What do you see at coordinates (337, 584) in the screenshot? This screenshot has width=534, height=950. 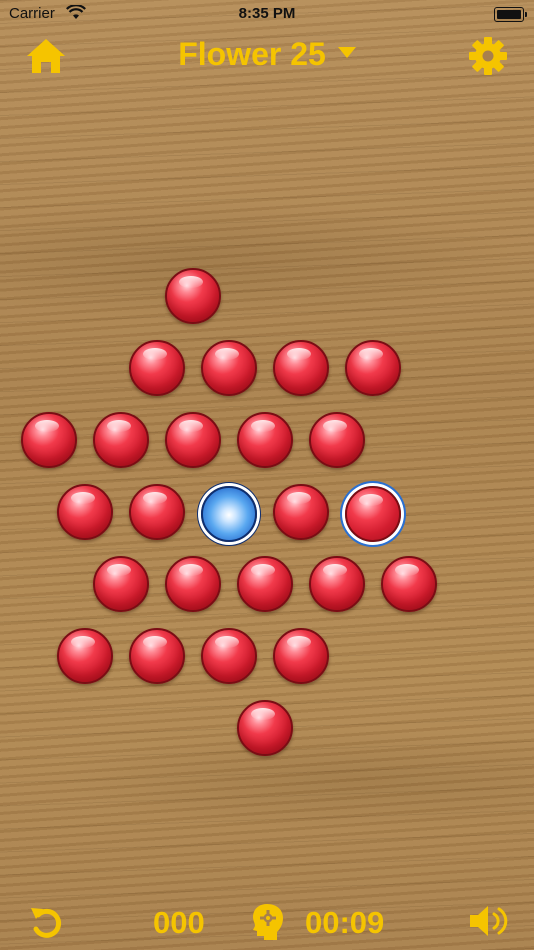 I see `peg-r5-c4` at bounding box center [337, 584].